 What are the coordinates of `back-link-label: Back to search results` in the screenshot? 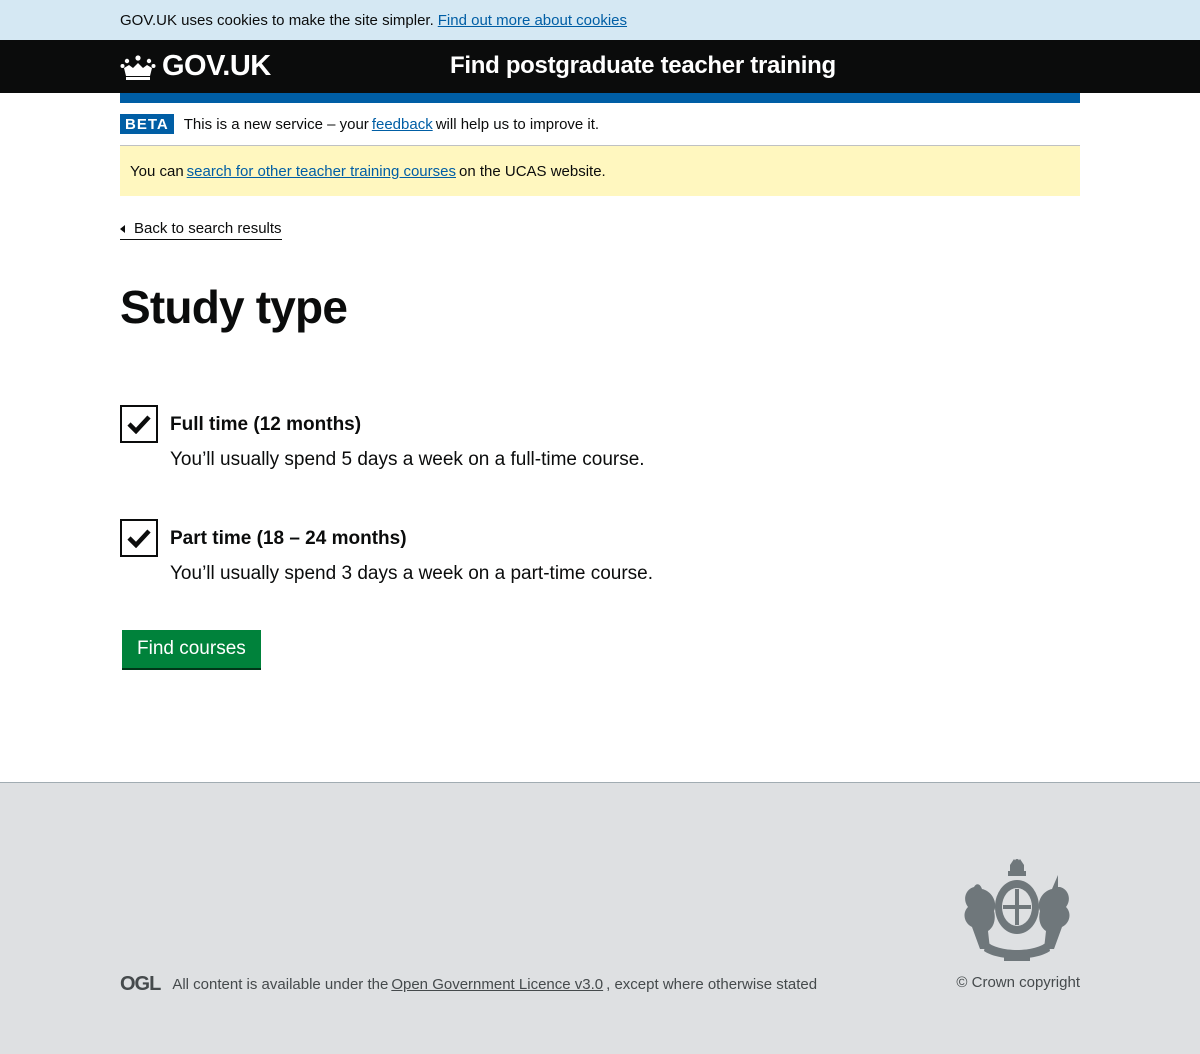 It's located at (208, 228).